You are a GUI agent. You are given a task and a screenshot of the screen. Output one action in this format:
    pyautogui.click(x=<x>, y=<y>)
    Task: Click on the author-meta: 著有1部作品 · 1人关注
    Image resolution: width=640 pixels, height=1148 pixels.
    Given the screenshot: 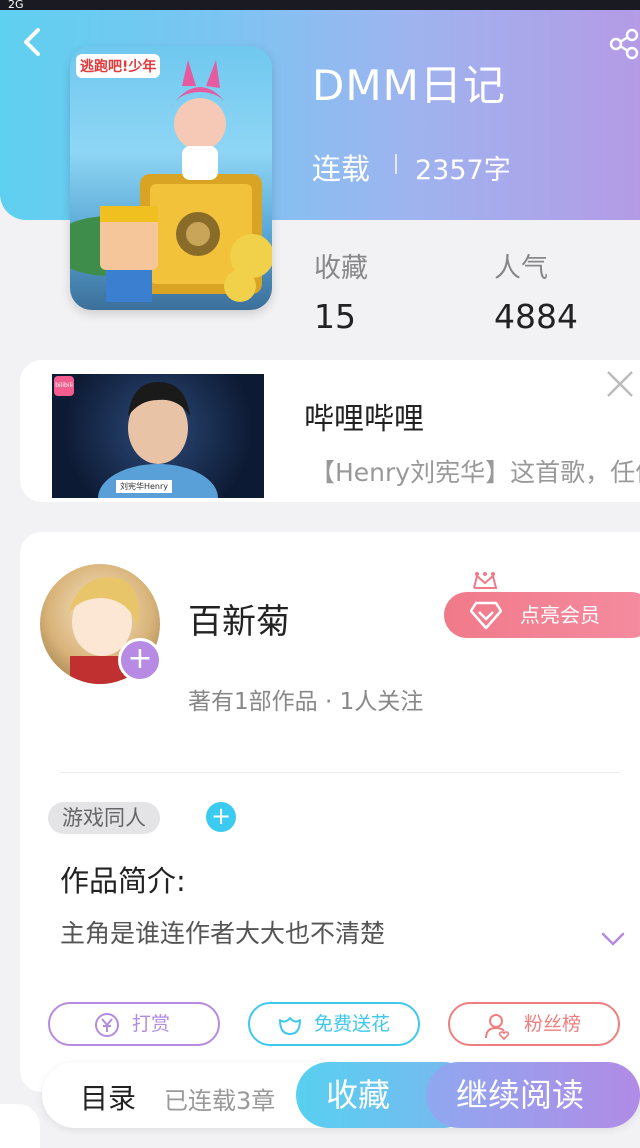 What is the action you would take?
    pyautogui.click(x=306, y=702)
    